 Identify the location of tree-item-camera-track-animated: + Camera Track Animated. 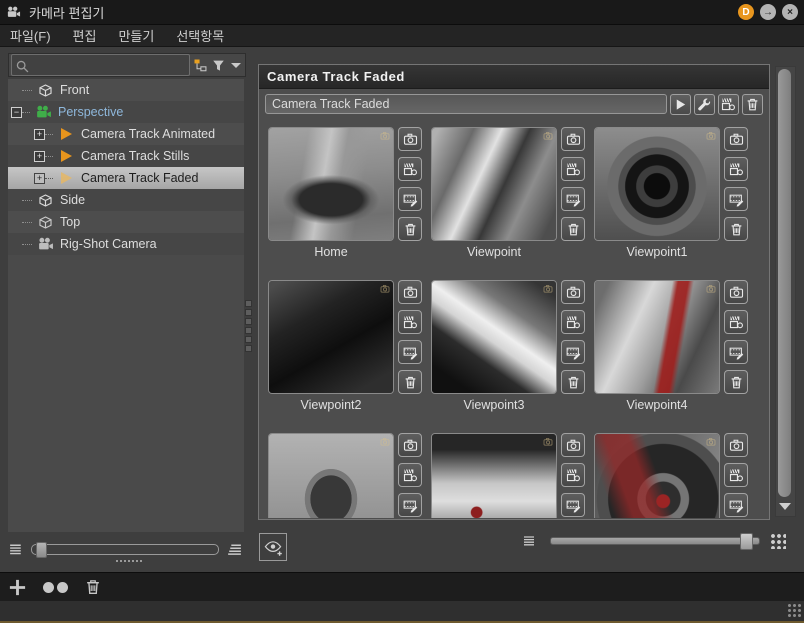
(126, 134).